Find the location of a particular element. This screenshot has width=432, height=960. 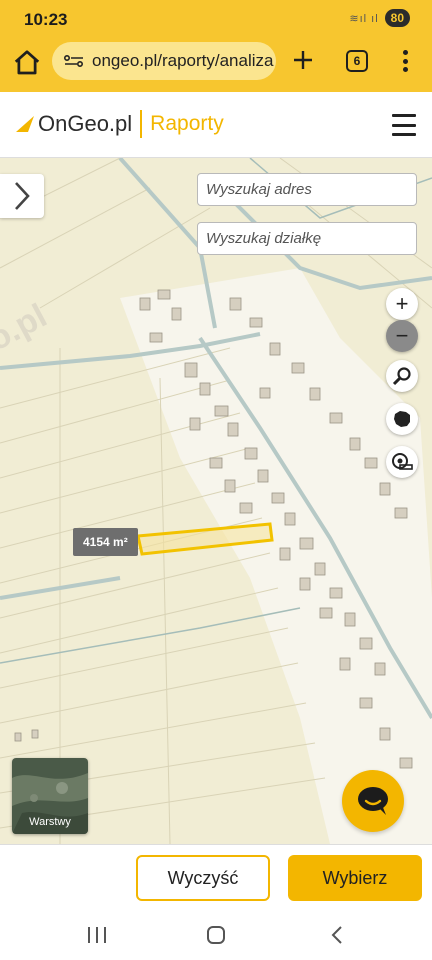

magnifier-icon is located at coordinates (401, 376).